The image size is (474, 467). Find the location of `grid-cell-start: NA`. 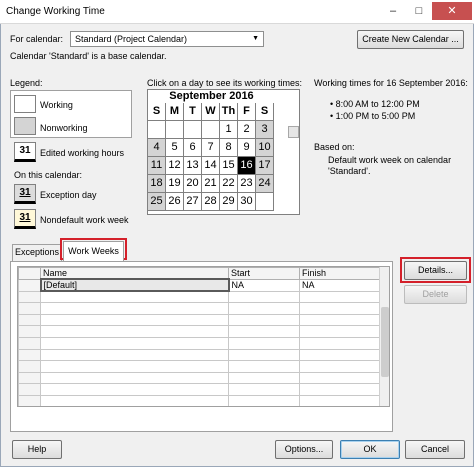

grid-cell-start: NA is located at coordinates (264, 285).